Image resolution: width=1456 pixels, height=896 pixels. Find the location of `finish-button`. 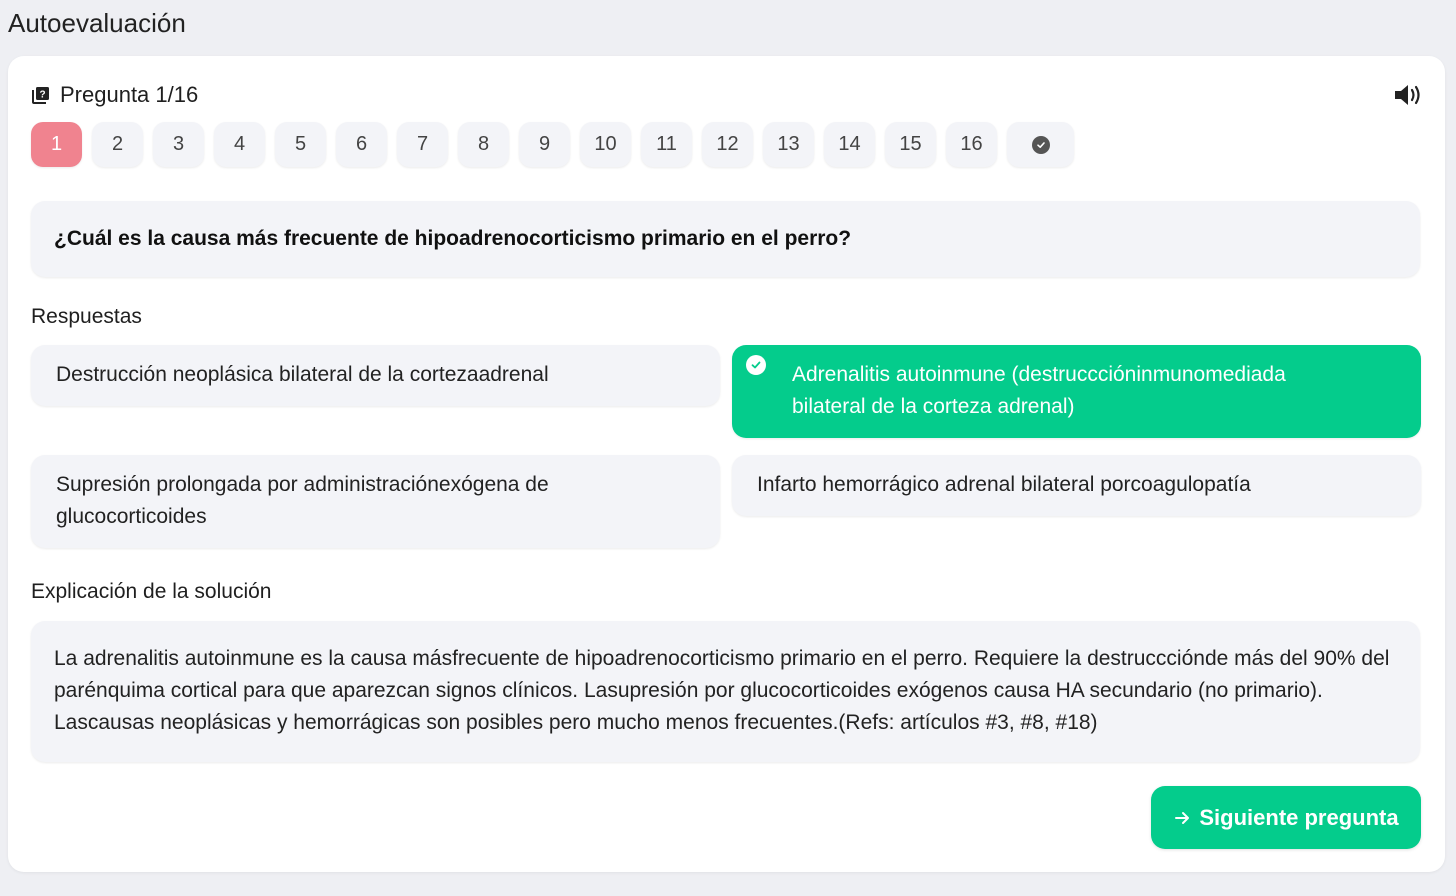

finish-button is located at coordinates (1040, 144).